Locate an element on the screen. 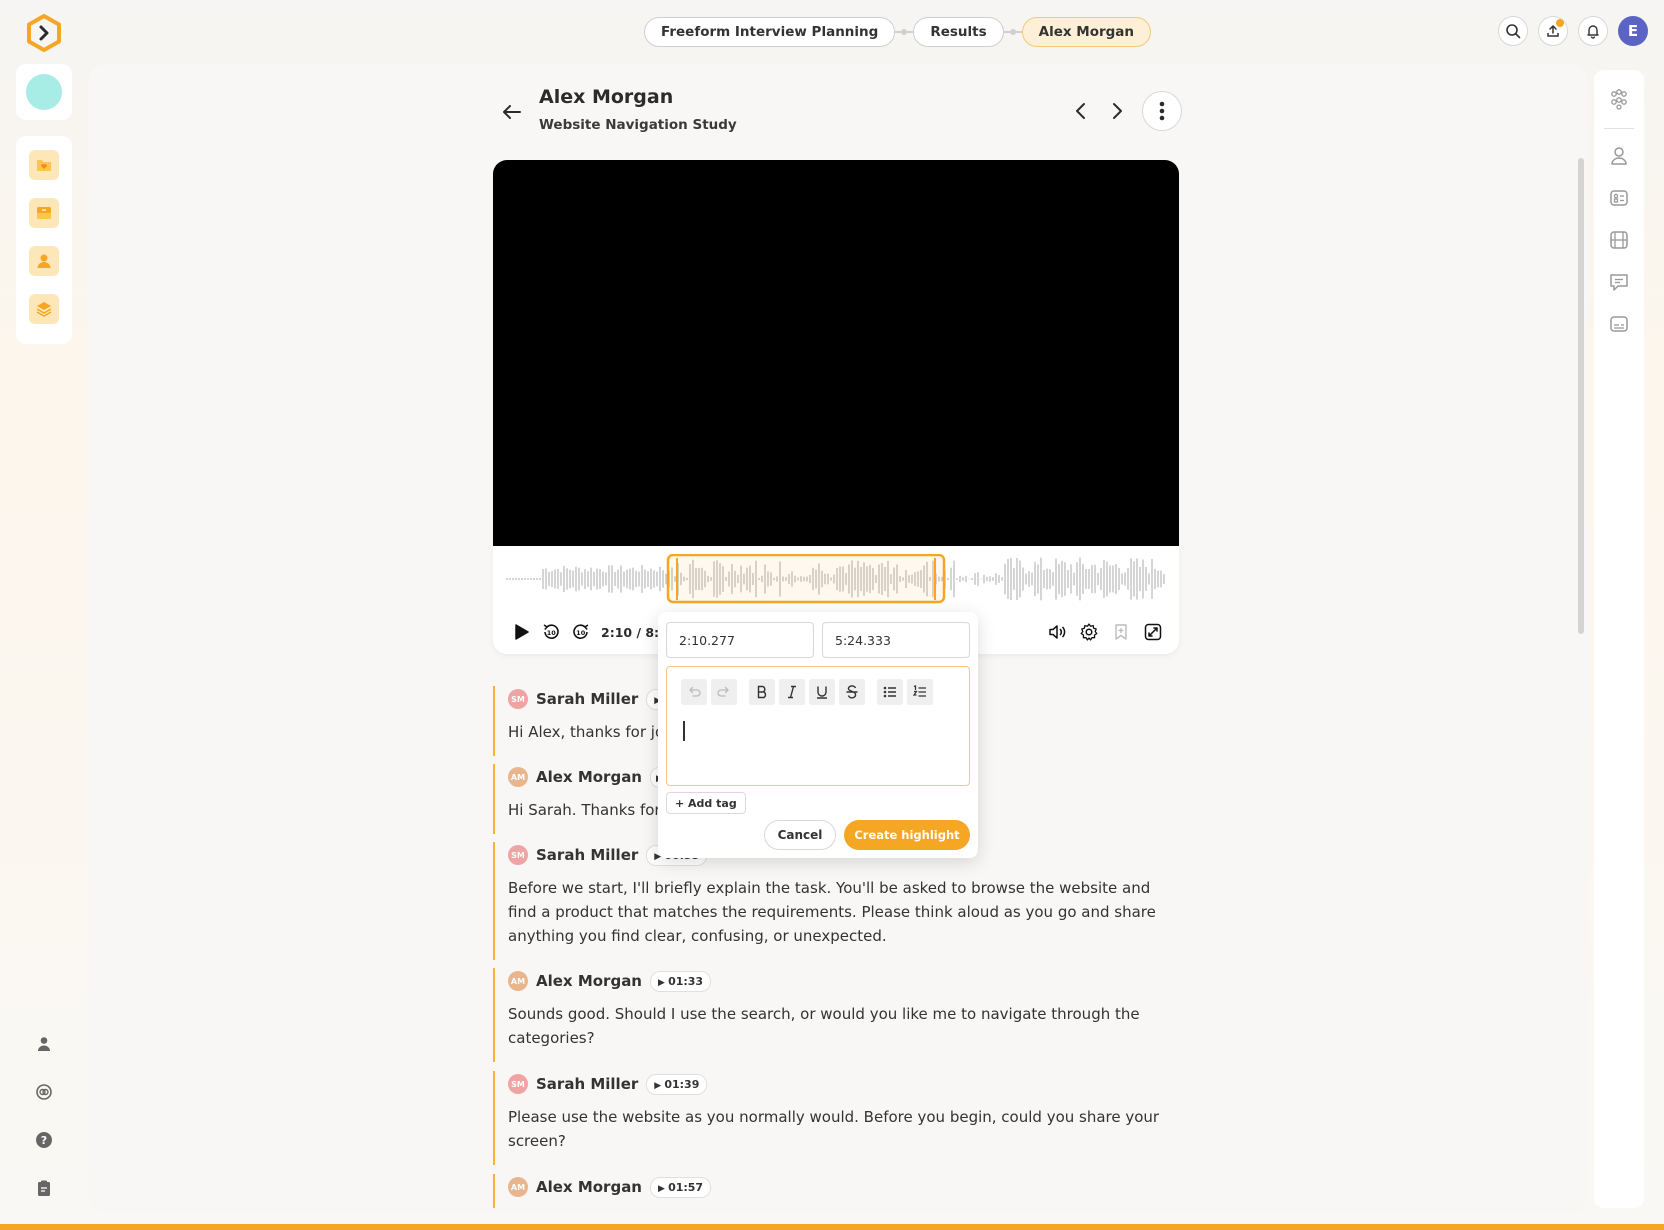  bold-icon is located at coordinates (762, 692).